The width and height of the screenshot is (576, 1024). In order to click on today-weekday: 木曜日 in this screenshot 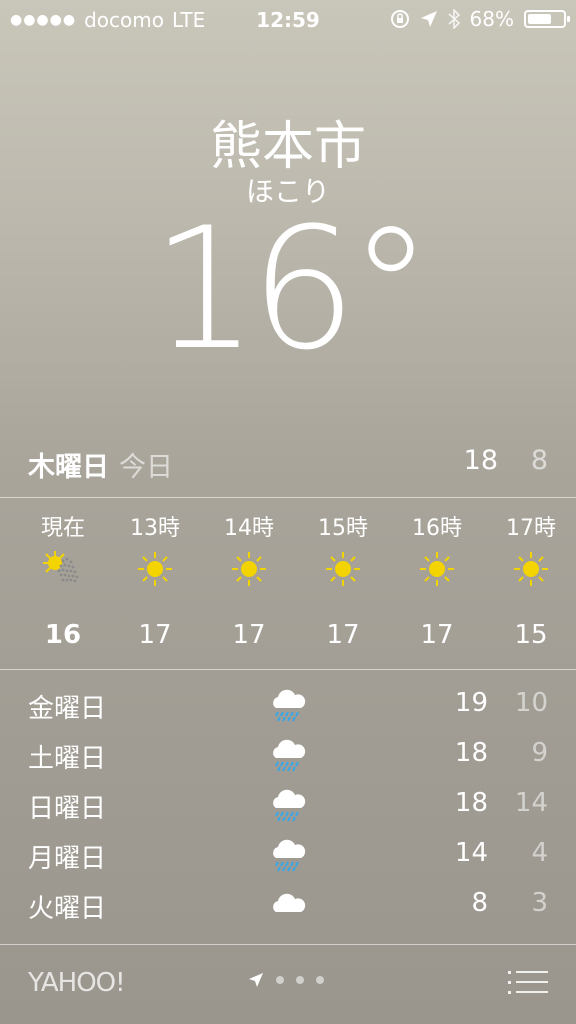, I will do `click(68, 467)`.